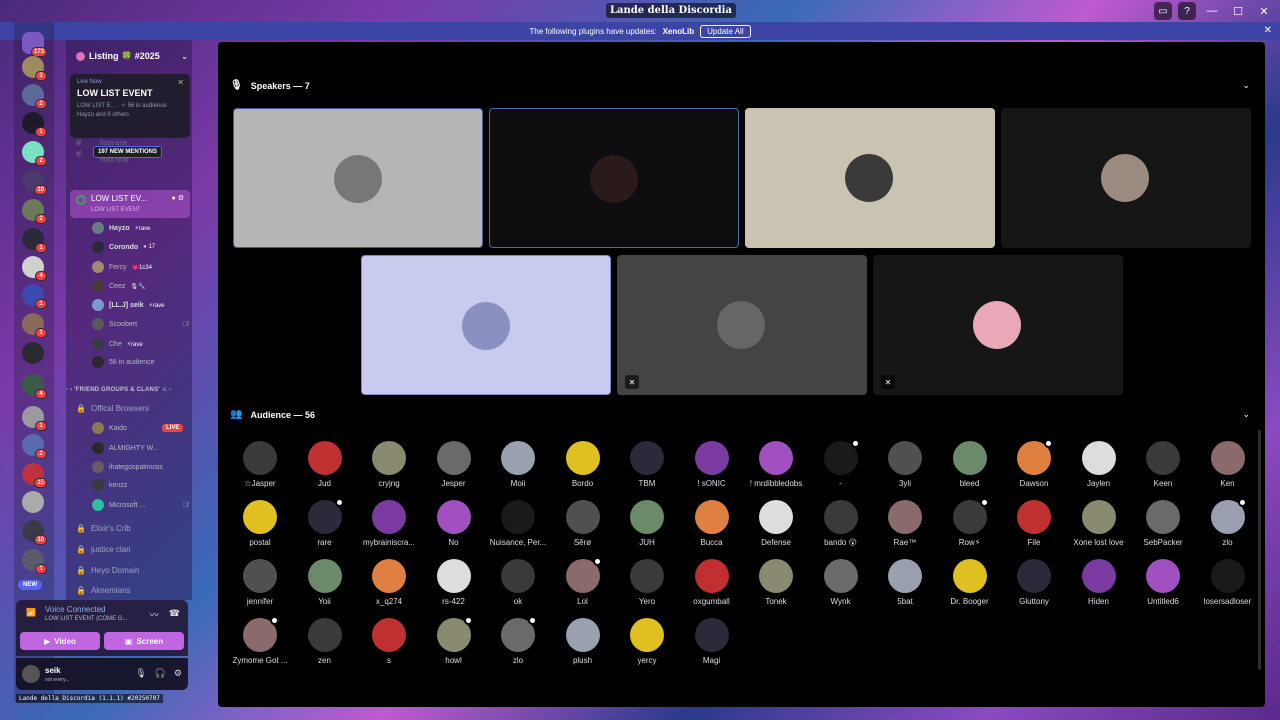 The width and height of the screenshot is (1280, 720). I want to click on chat-icon: ● ⚙, so click(178, 198).